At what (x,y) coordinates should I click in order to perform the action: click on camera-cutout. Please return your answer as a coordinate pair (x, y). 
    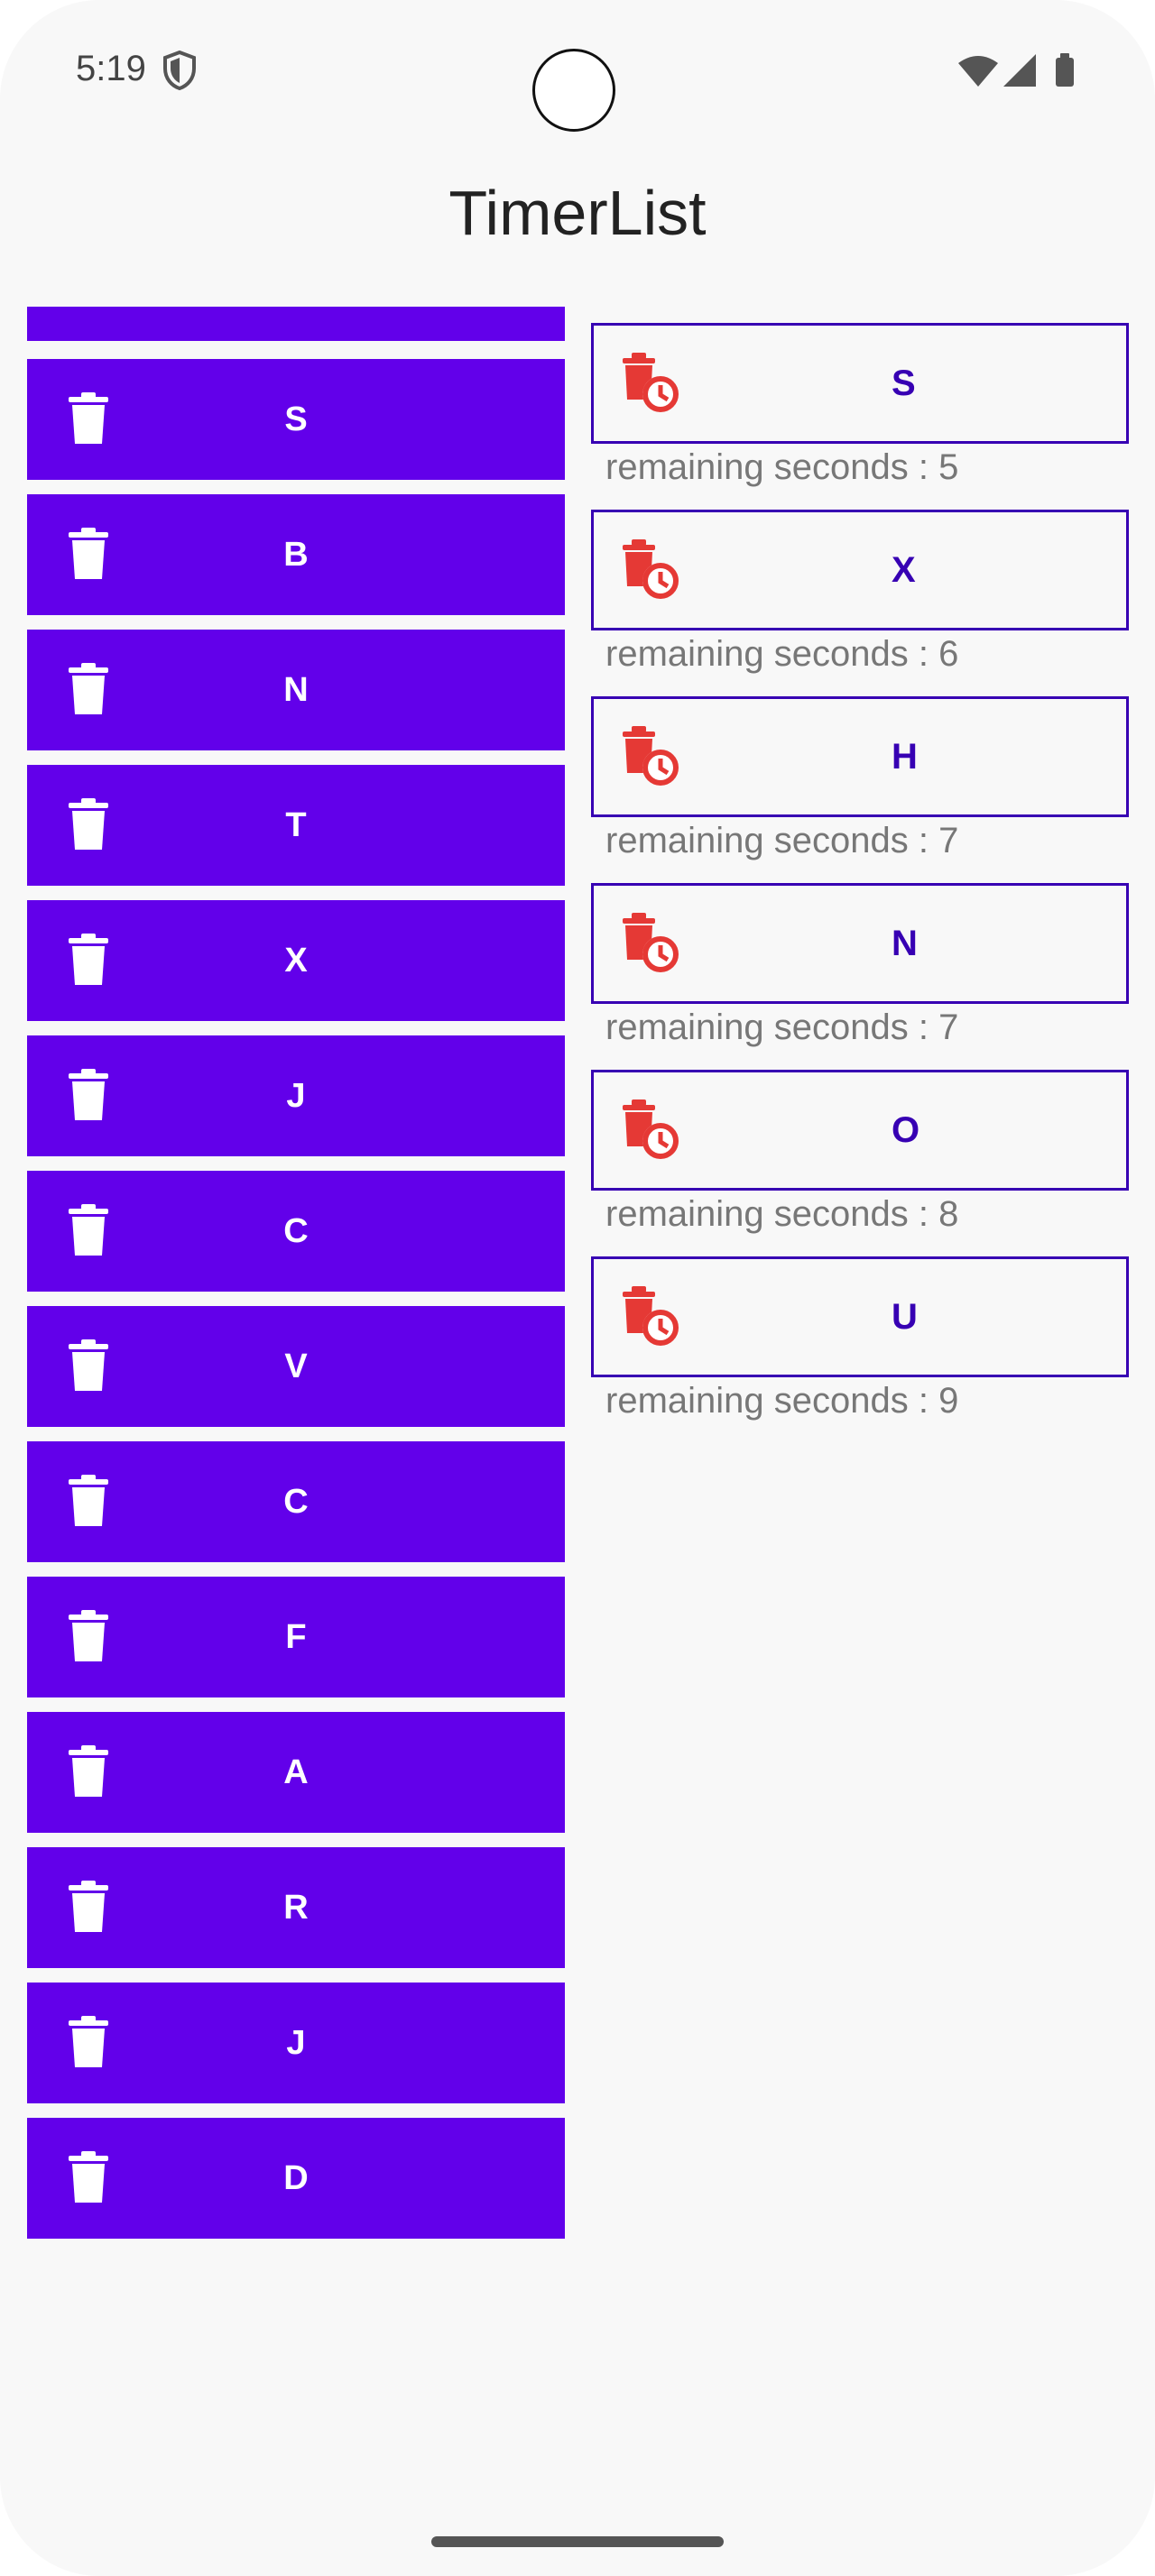
    Looking at the image, I should click on (573, 91).